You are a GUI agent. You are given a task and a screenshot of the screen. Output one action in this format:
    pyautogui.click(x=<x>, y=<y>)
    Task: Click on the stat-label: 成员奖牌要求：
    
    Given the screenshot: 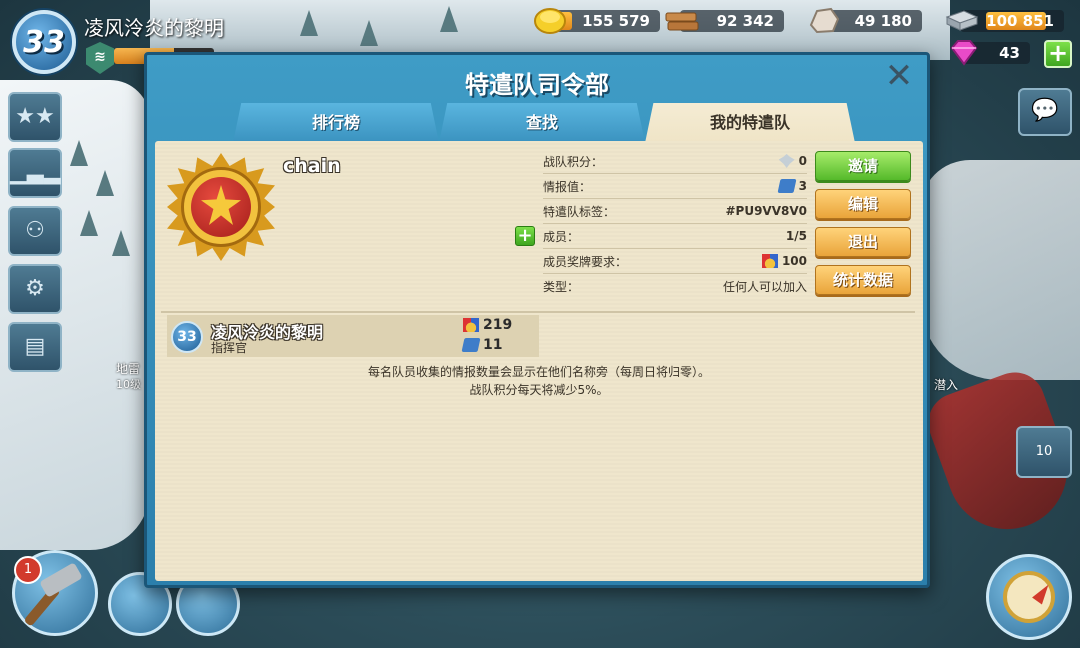 What is the action you would take?
    pyautogui.click(x=585, y=261)
    